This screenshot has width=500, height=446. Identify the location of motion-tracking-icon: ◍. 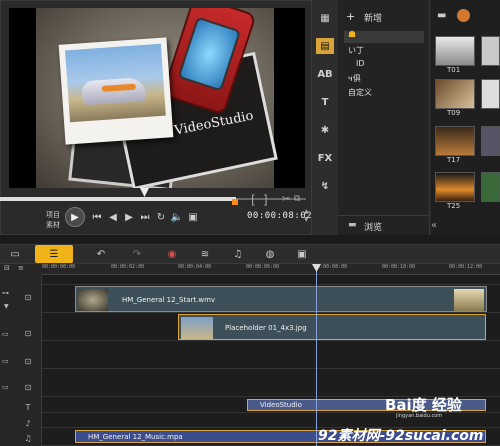
(270, 254).